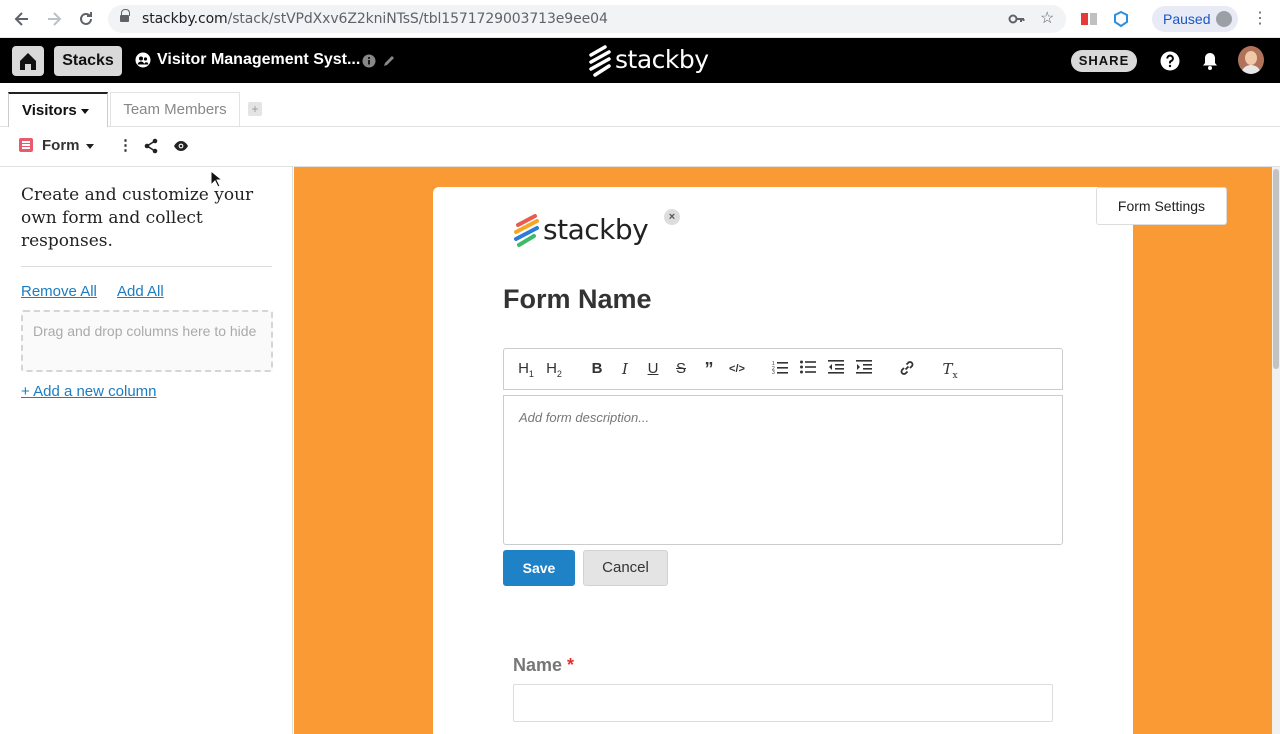 Image resolution: width=1280 pixels, height=734 pixels. I want to click on add-all-link: Add All, so click(140, 291).